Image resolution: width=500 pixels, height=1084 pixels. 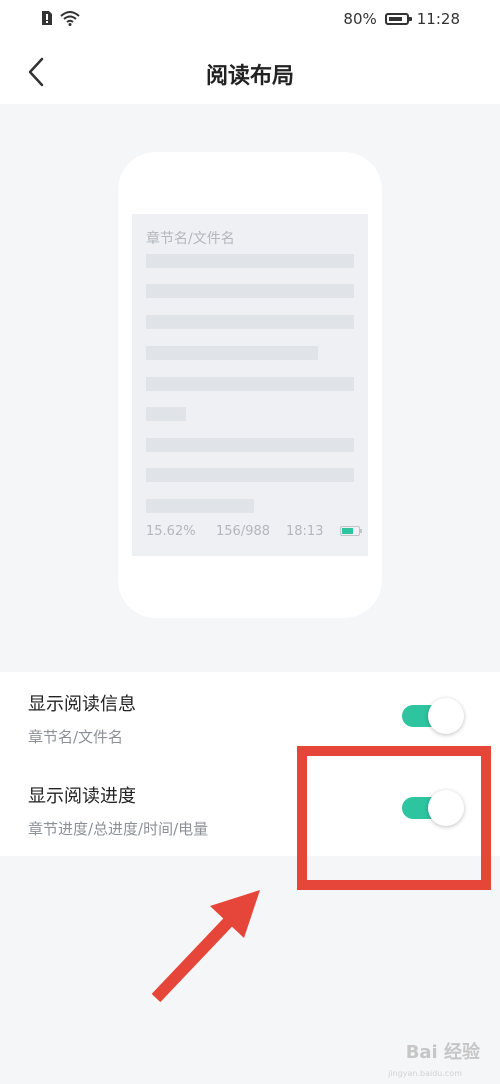 I want to click on preview-percent: 15.62%, so click(x=171, y=531).